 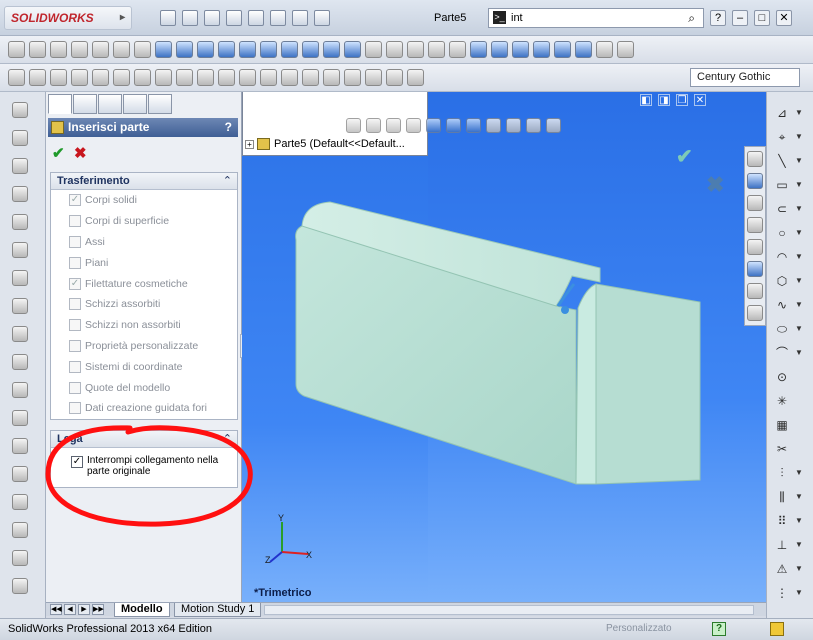 What do you see at coordinates (144, 304) in the screenshot?
I see `transfer-option: Schizzi assorbiti` at bounding box center [144, 304].